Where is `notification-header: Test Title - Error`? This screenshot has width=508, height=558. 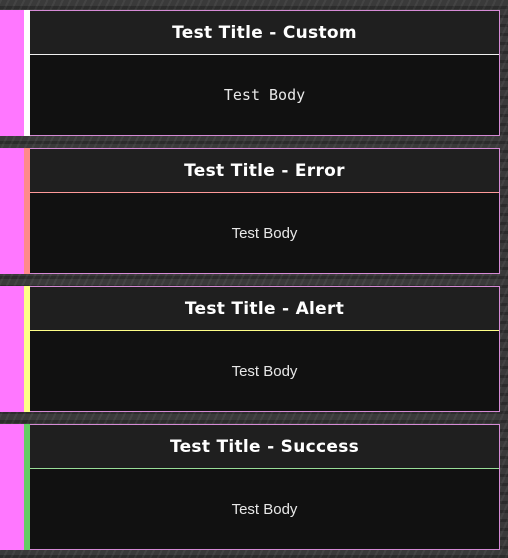 notification-header: Test Title - Error is located at coordinates (264, 171).